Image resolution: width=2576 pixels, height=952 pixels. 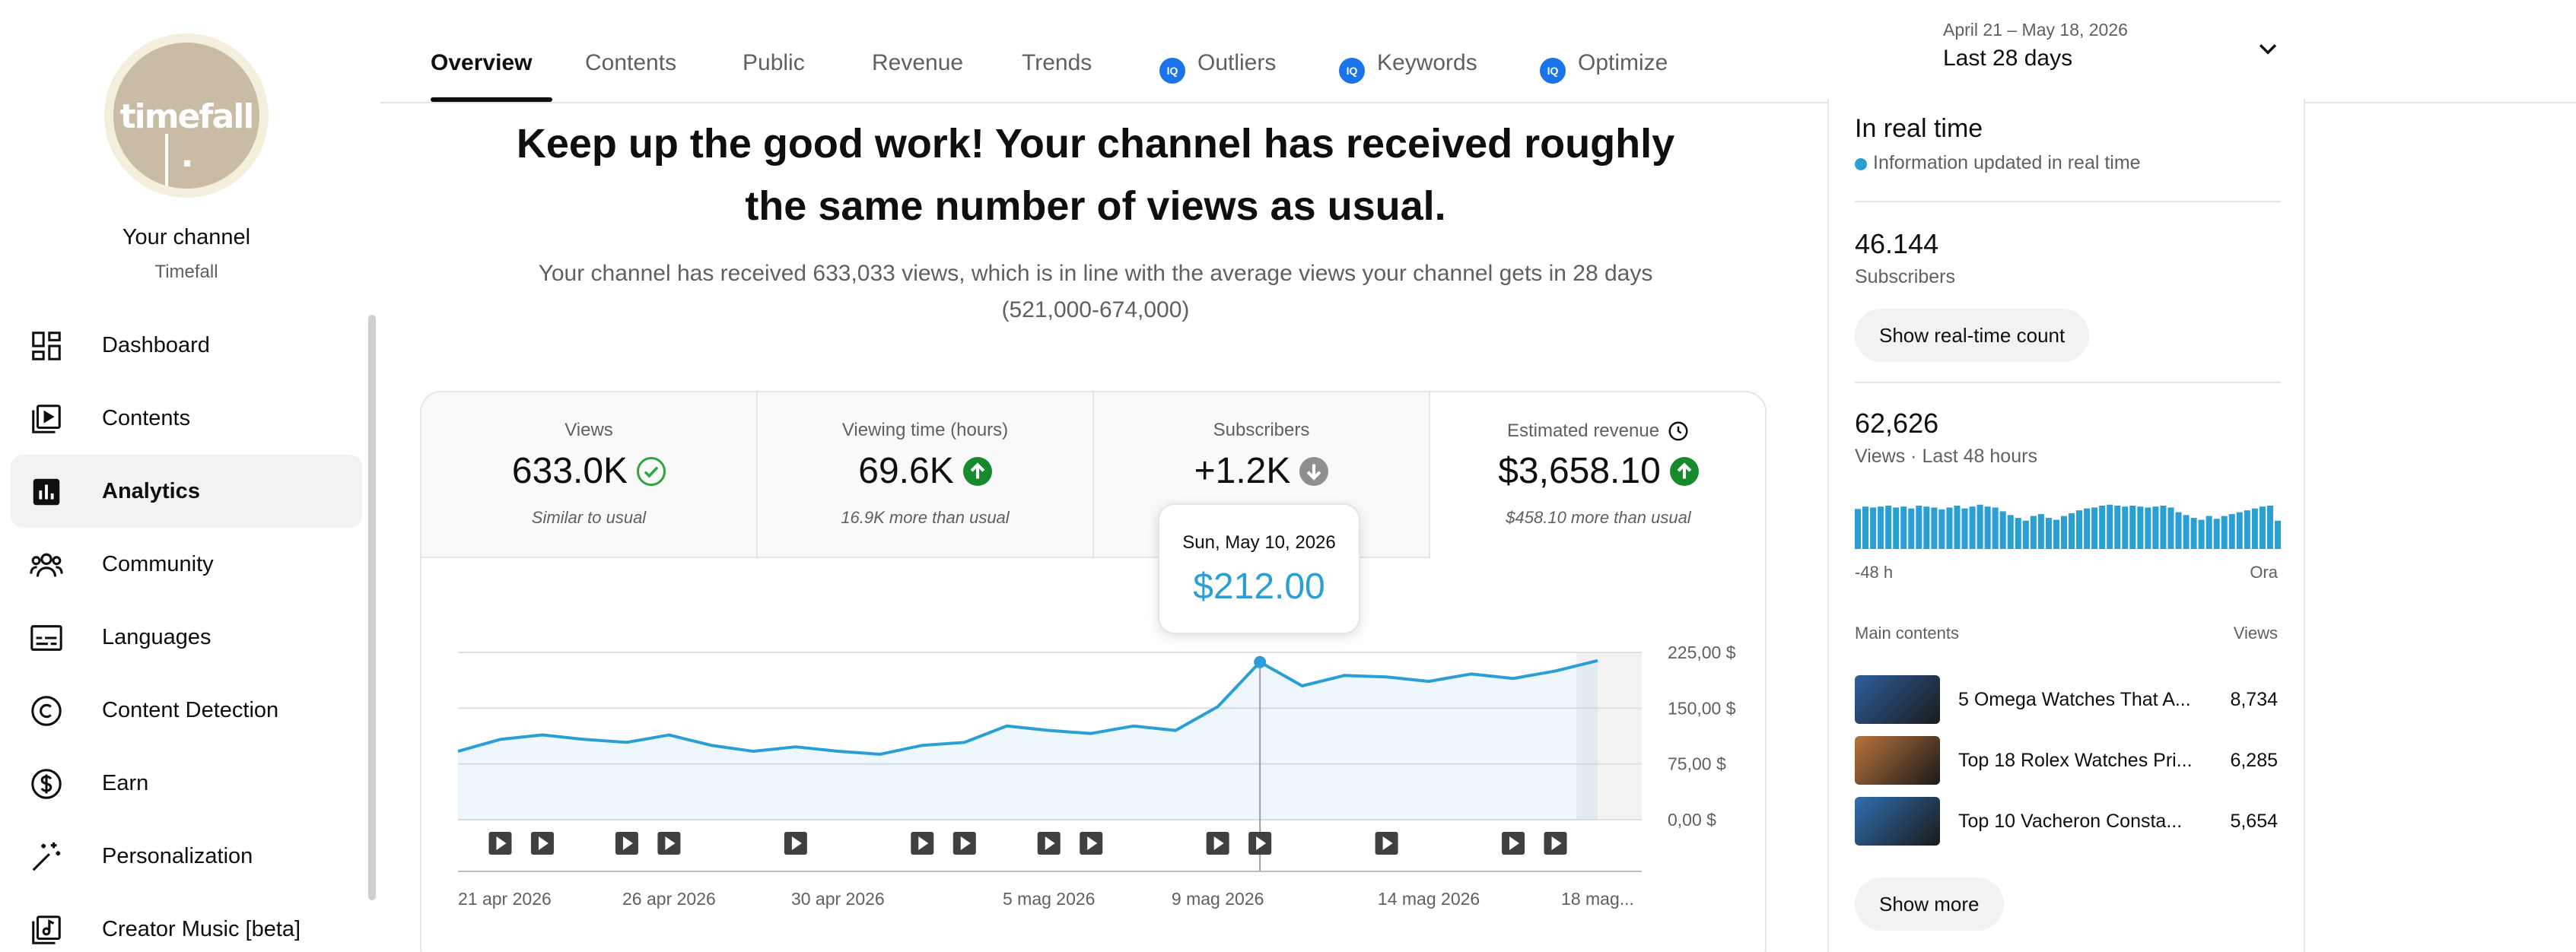 I want to click on show-more-button: Show more, so click(x=1929, y=904).